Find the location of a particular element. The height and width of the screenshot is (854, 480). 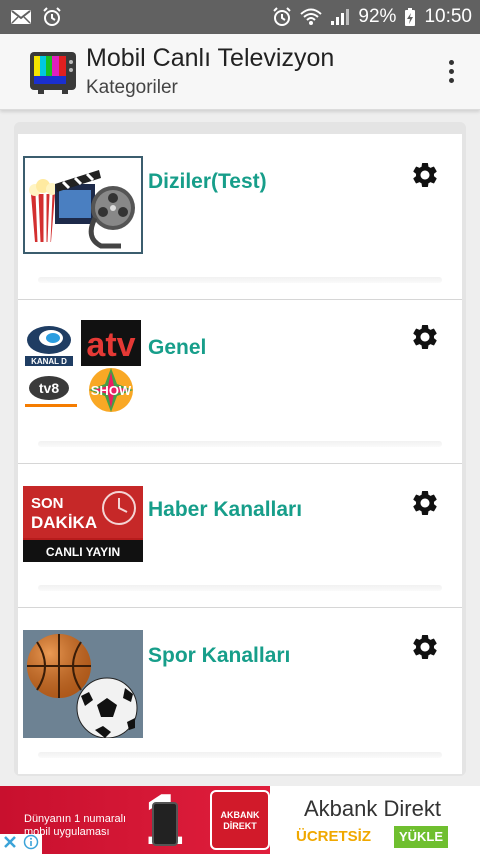

kanal-d-logo-text: KANAL D is located at coordinates (49, 361).